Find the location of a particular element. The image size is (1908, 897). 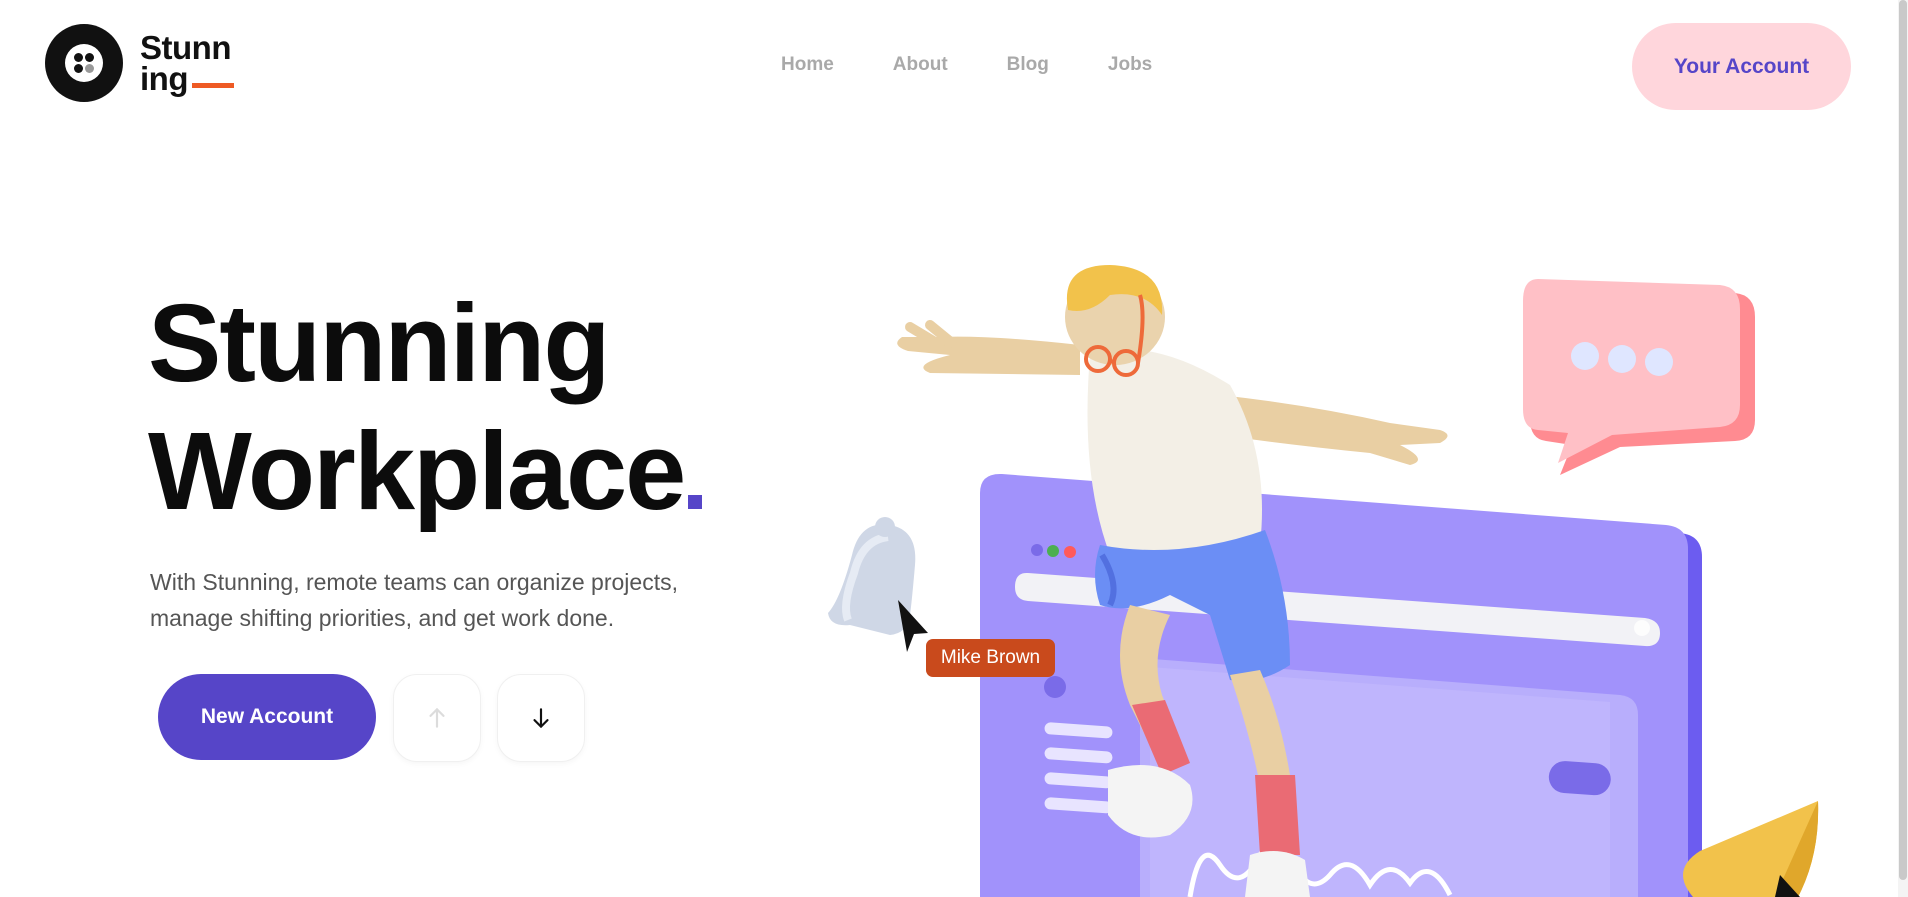

logo-text-line2: ing is located at coordinates (164, 78).